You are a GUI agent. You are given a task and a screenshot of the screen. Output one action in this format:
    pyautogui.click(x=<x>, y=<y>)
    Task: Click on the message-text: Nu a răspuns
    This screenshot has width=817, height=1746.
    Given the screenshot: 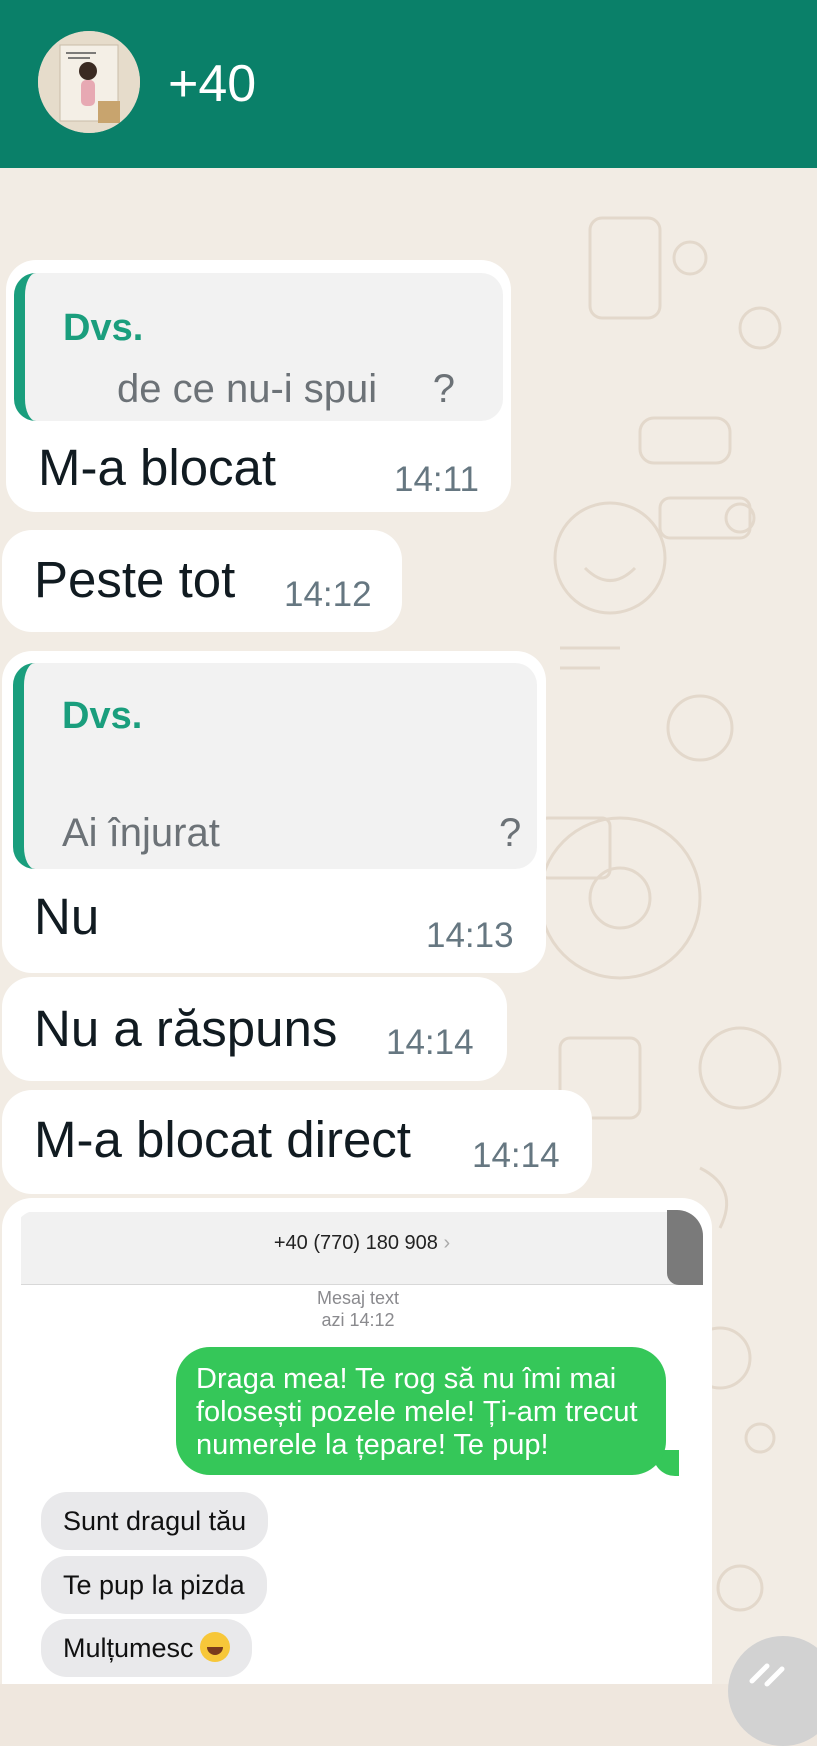 What is the action you would take?
    pyautogui.click(x=186, y=1028)
    